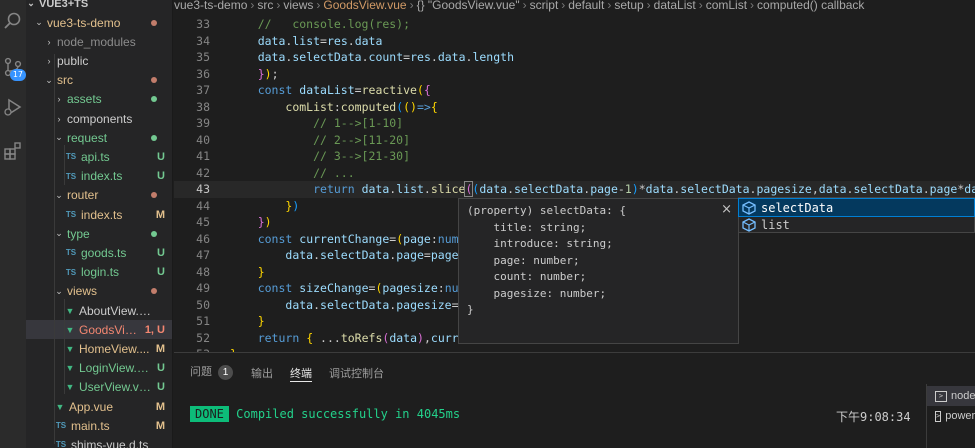 The width and height of the screenshot is (975, 448). Describe the element at coordinates (203, 321) in the screenshot. I see `line-number: 51` at that location.